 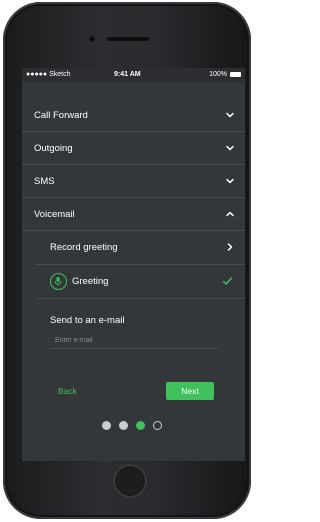 I want to click on microphone-icon, so click(x=58, y=281).